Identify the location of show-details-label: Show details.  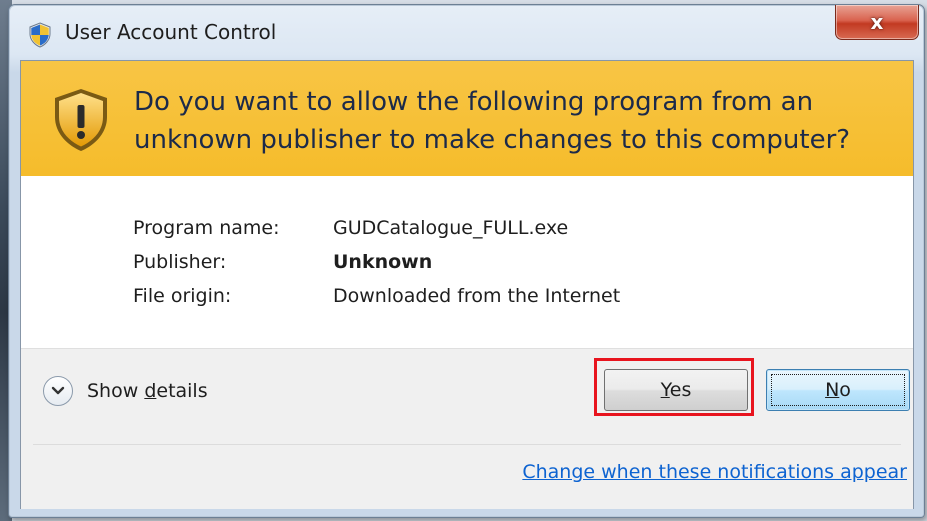
(147, 391).